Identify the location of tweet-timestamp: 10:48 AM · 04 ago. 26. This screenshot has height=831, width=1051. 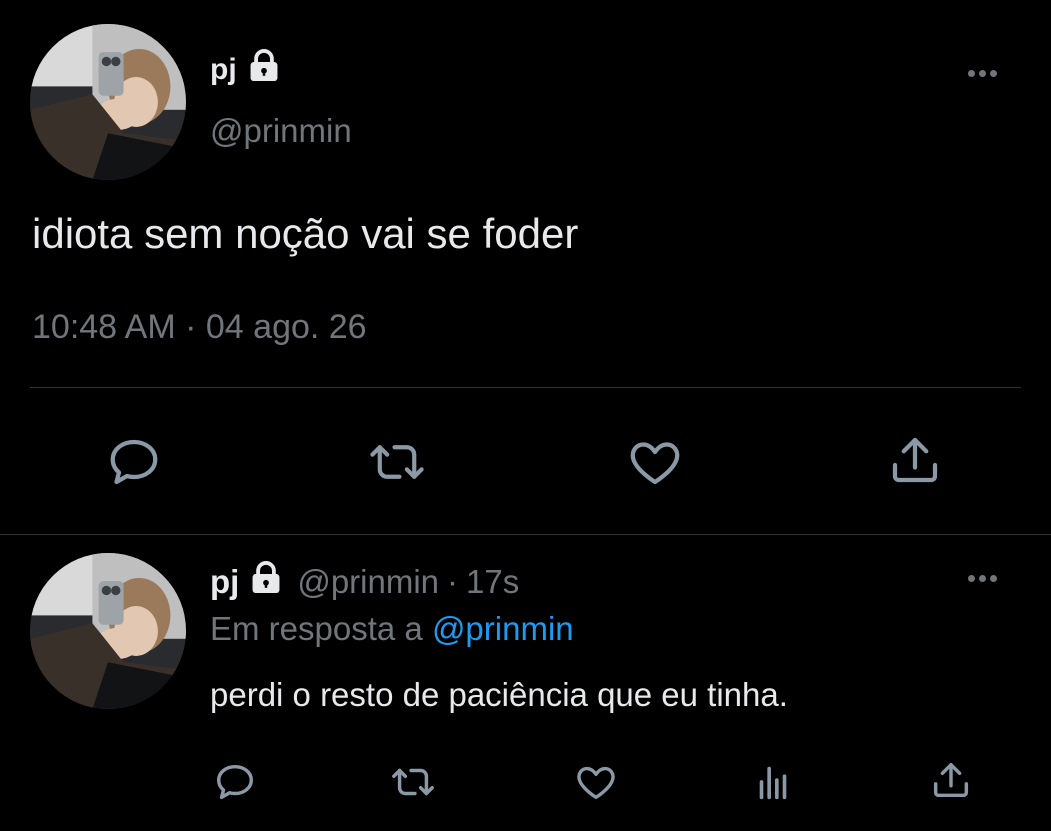
(199, 327).